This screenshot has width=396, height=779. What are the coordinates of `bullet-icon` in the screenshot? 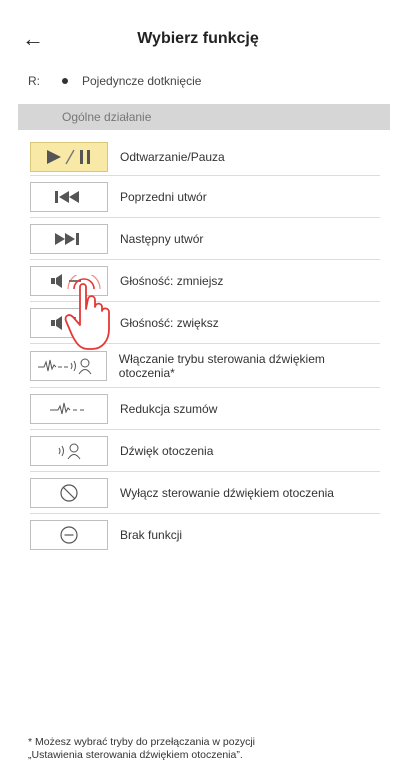 It's located at (65, 81).